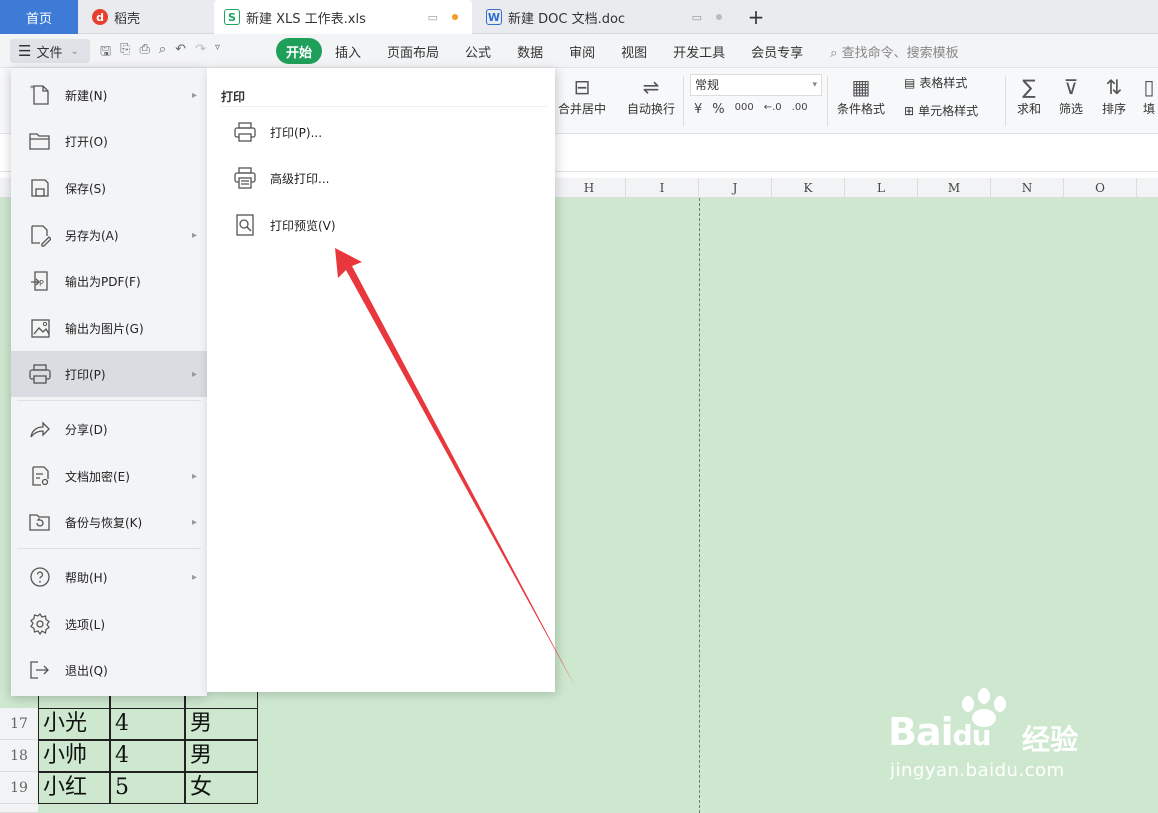 The image size is (1158, 813). I want to click on export-image-icon, so click(40, 328).